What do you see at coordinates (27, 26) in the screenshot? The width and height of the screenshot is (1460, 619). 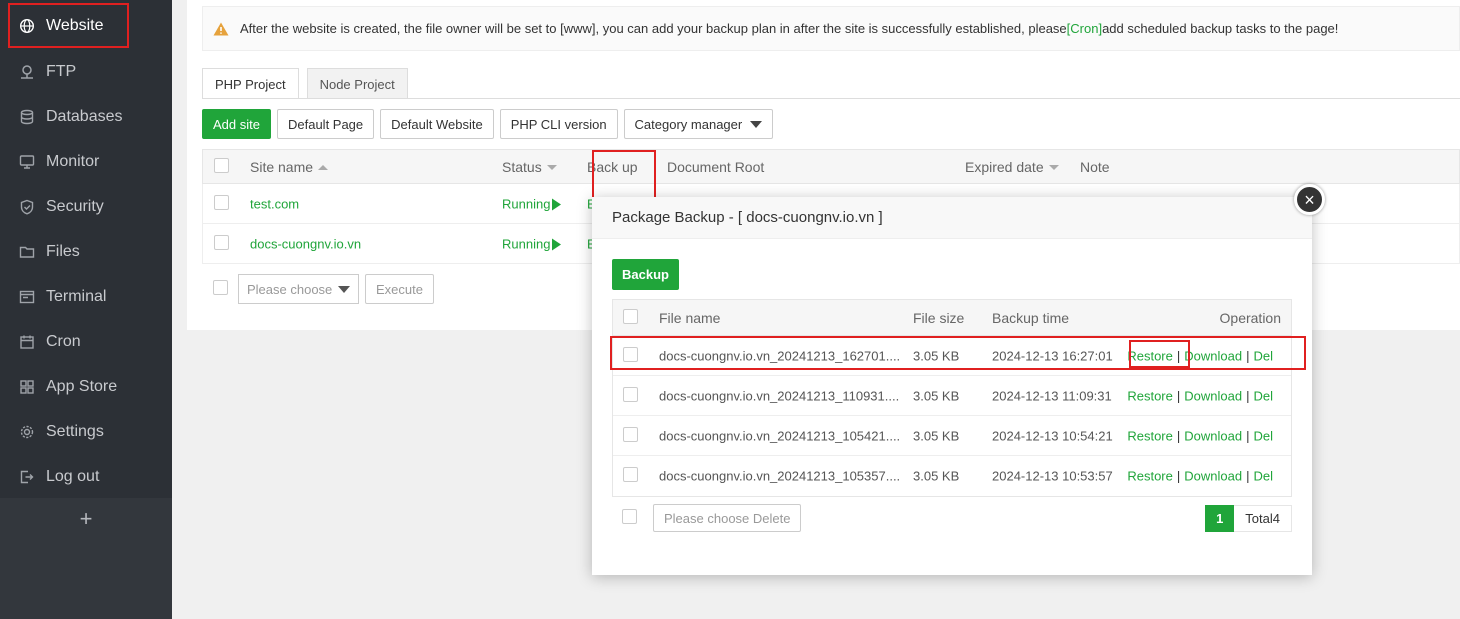 I see `globe-icon` at bounding box center [27, 26].